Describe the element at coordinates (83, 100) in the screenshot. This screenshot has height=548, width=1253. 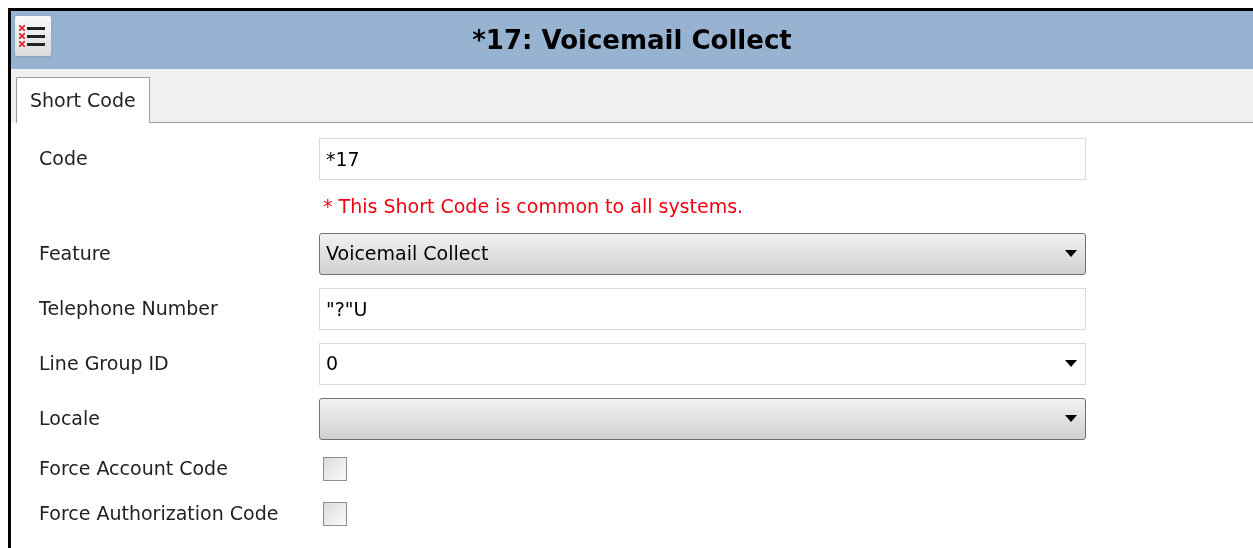
I see `tab: Short Code` at that location.